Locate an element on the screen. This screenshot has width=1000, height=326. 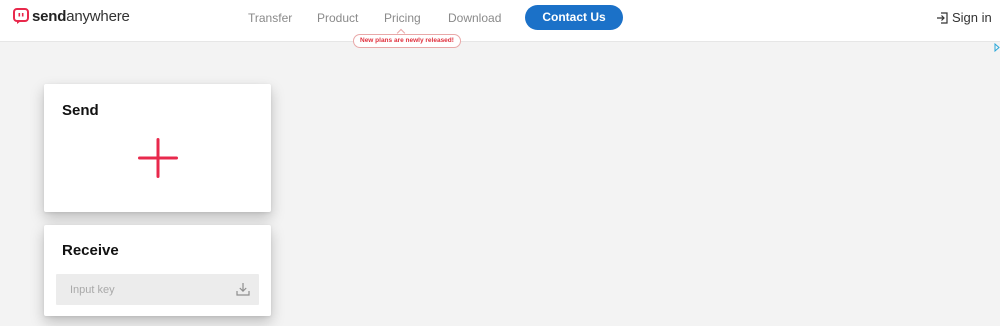
key-input is located at coordinates (141, 289).